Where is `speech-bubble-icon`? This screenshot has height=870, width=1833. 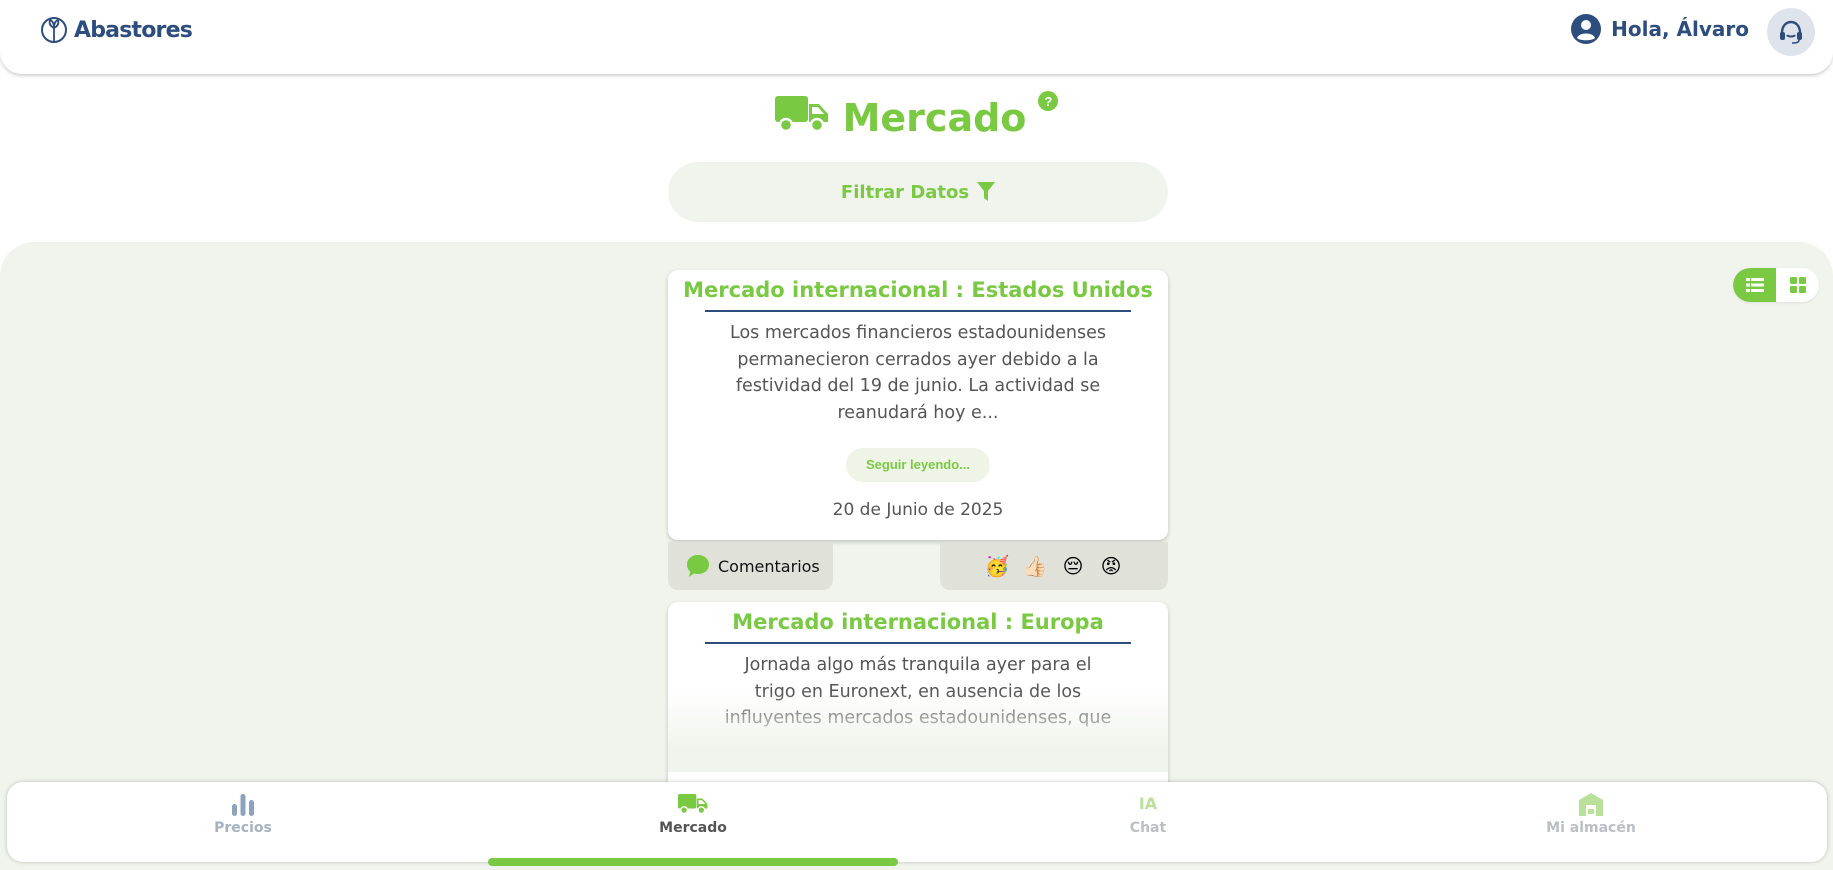
speech-bubble-icon is located at coordinates (698, 566).